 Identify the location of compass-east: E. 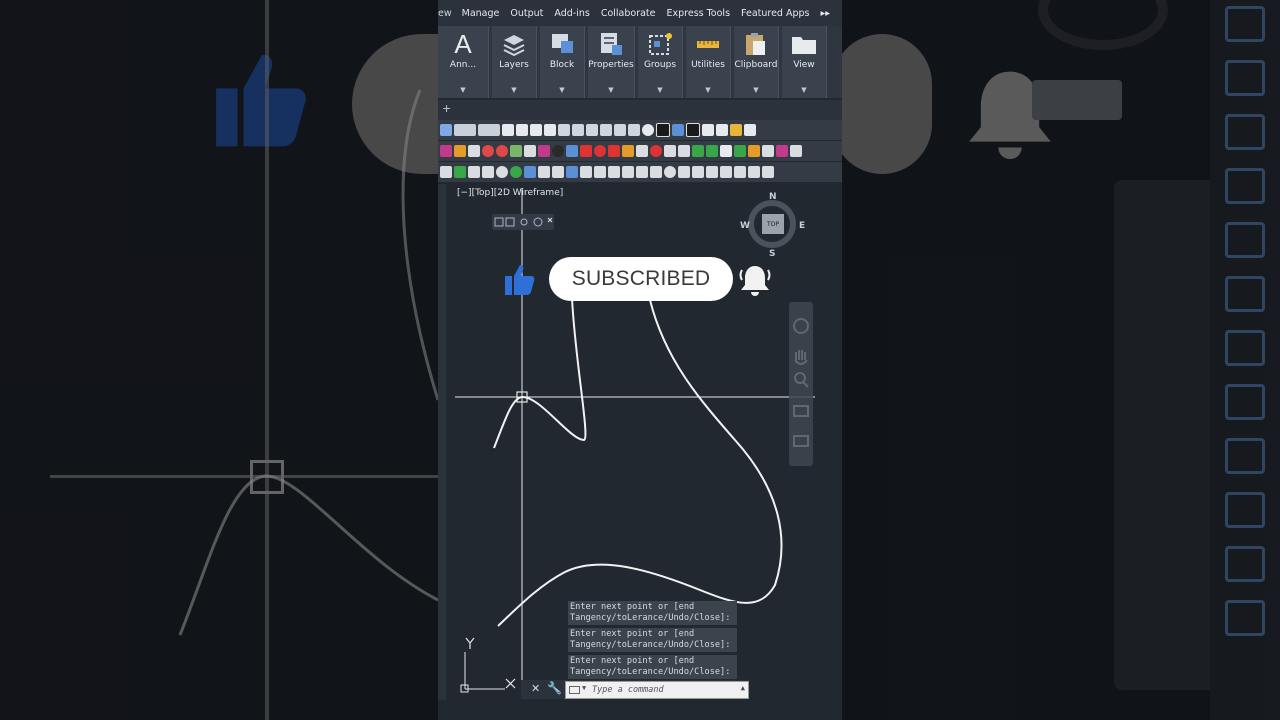
(802, 226).